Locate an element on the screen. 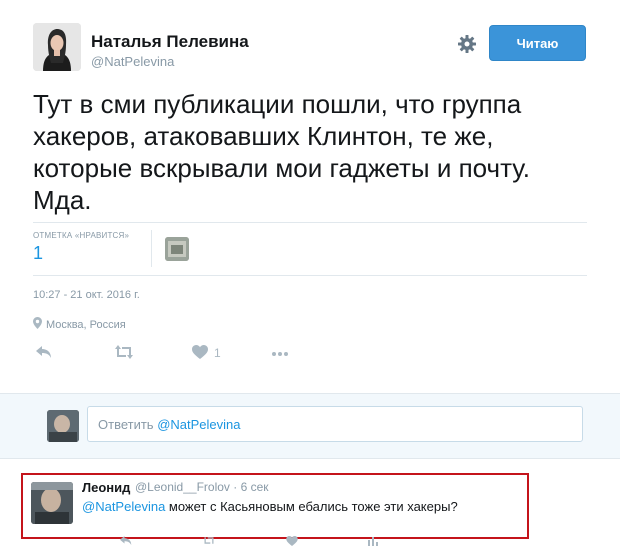 The height and width of the screenshot is (551, 620). like-action: 1 is located at coordinates (206, 353).